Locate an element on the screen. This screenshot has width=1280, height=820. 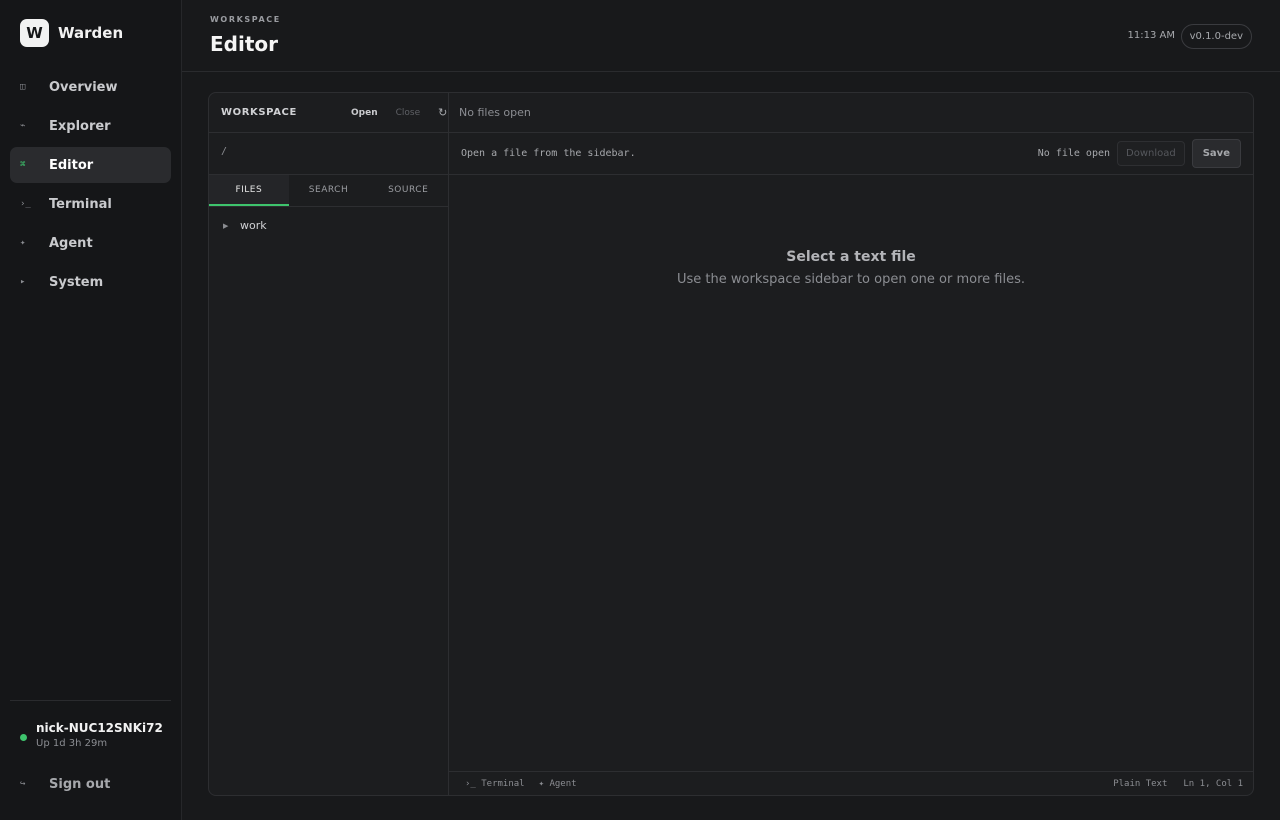
cursor-position: Ln 1, Col 1 is located at coordinates (1213, 783).